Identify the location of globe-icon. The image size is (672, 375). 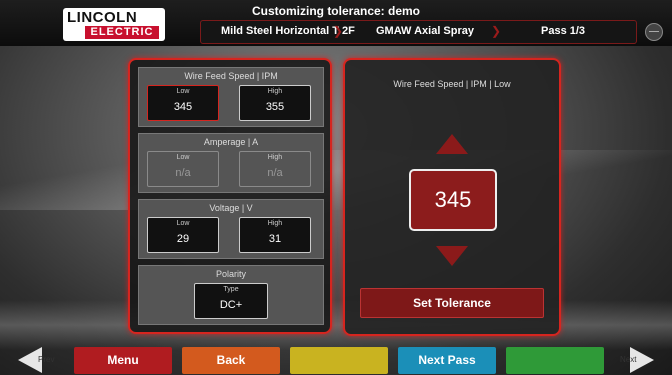
(654, 32).